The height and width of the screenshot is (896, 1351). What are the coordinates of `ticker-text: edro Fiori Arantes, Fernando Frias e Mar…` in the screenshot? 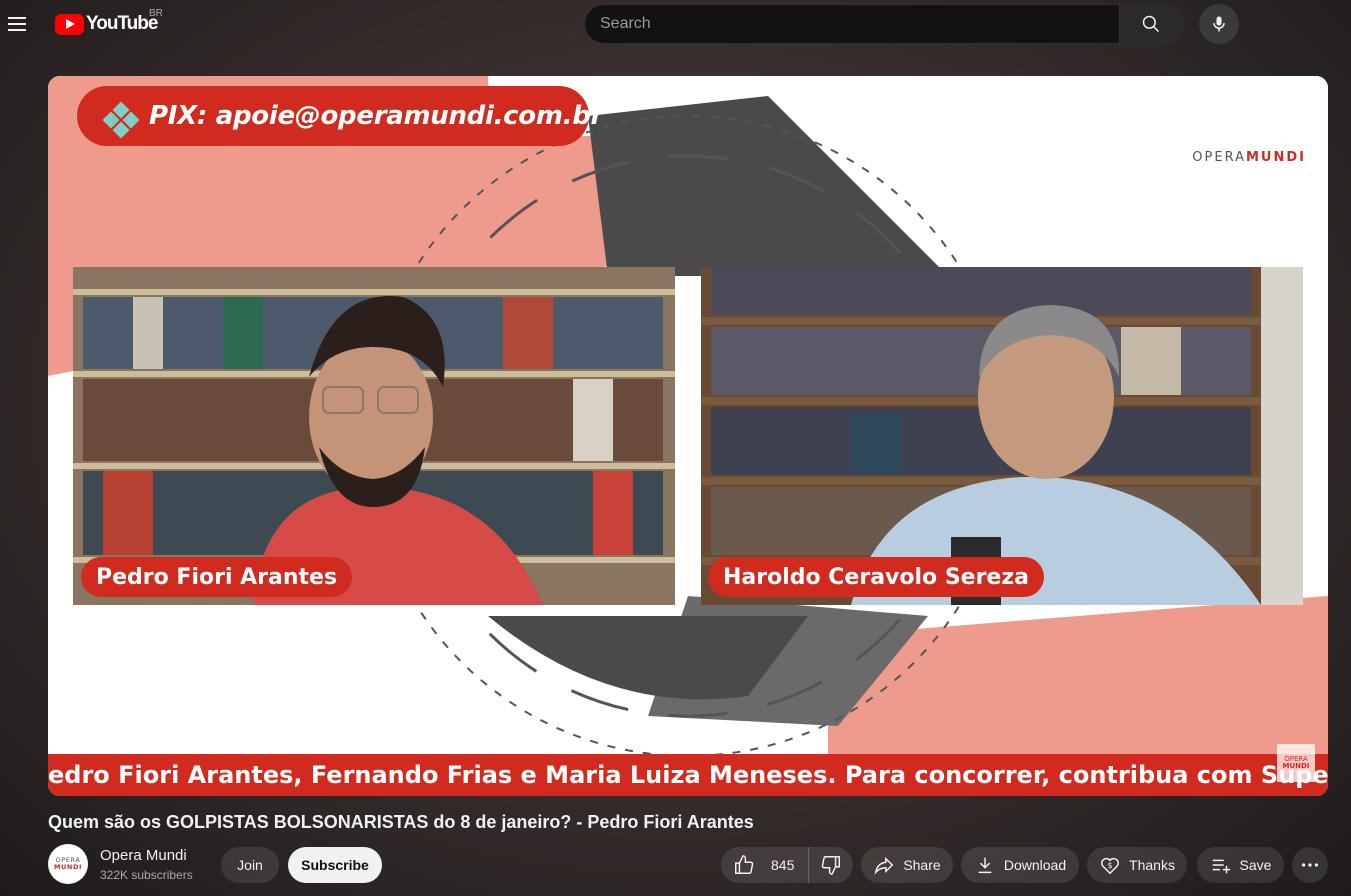 It's located at (688, 775).